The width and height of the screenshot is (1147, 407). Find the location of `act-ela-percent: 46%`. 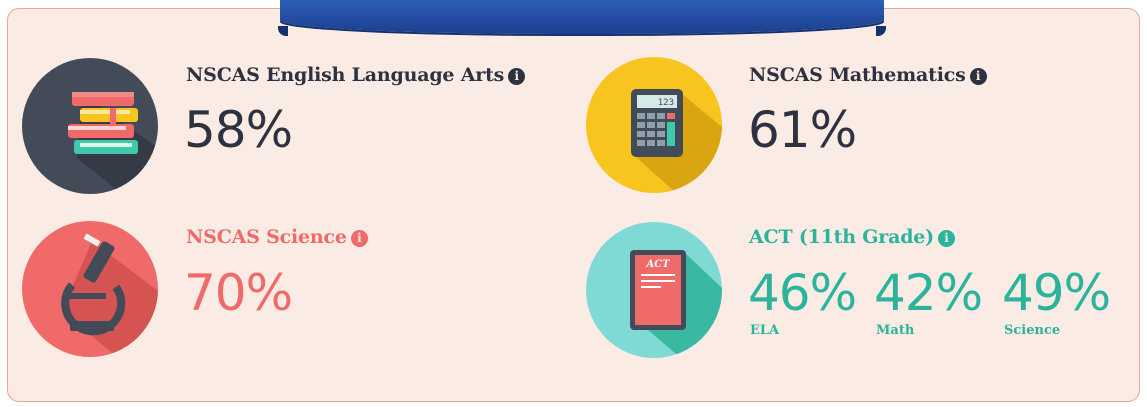

act-ela-percent: 46% is located at coordinates (802, 293).